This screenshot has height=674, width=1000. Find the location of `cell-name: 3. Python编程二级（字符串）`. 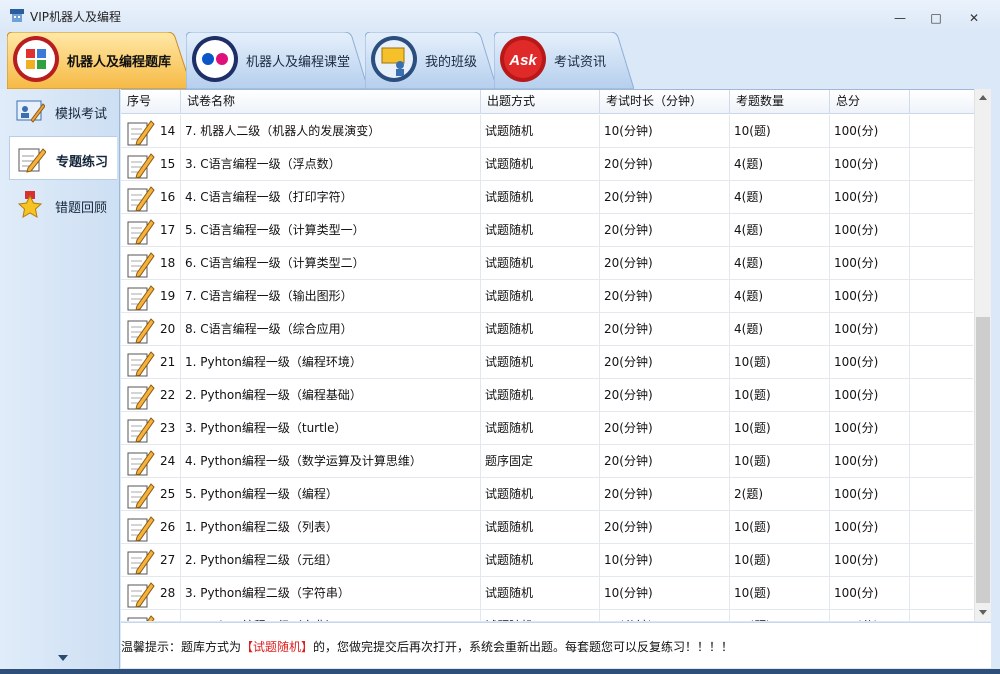

cell-name: 3. Python编程二级（字符串） is located at coordinates (331, 593).